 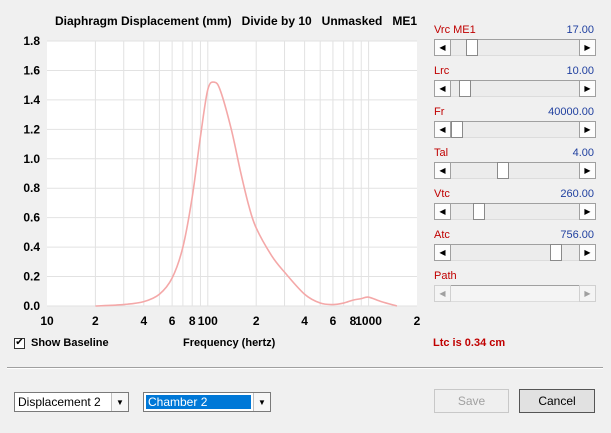 I want to click on save-button: Save, so click(x=471, y=401).